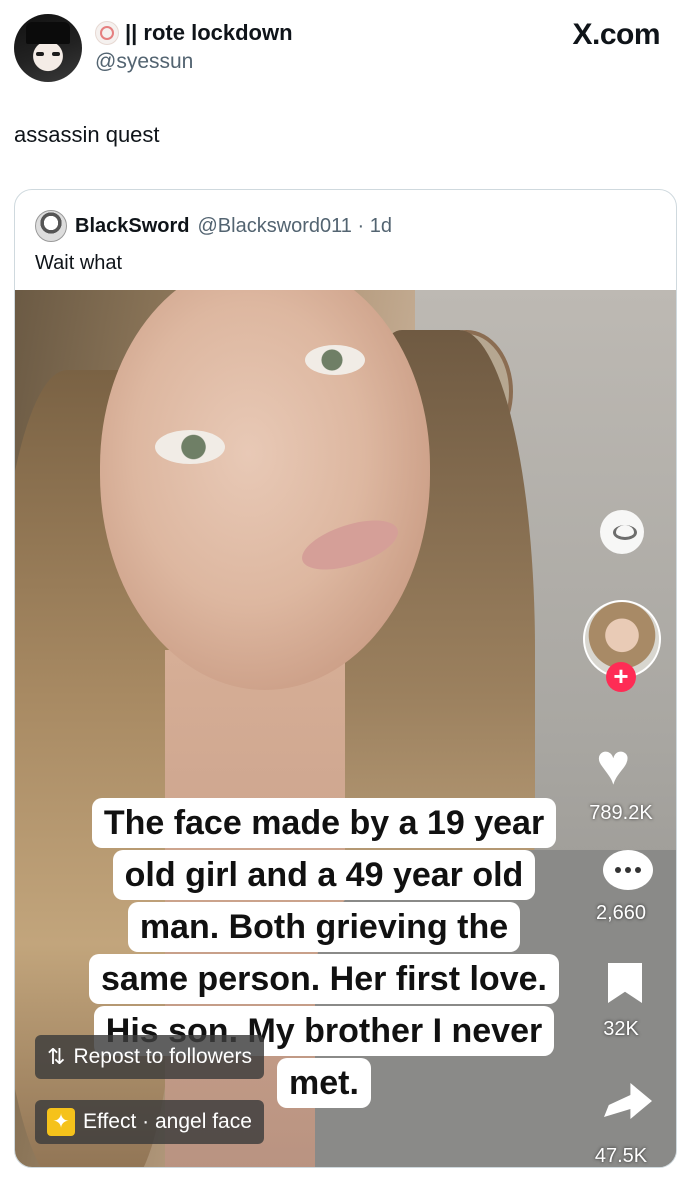  I want to click on caption-line: man. Both grieving the, so click(324, 927).